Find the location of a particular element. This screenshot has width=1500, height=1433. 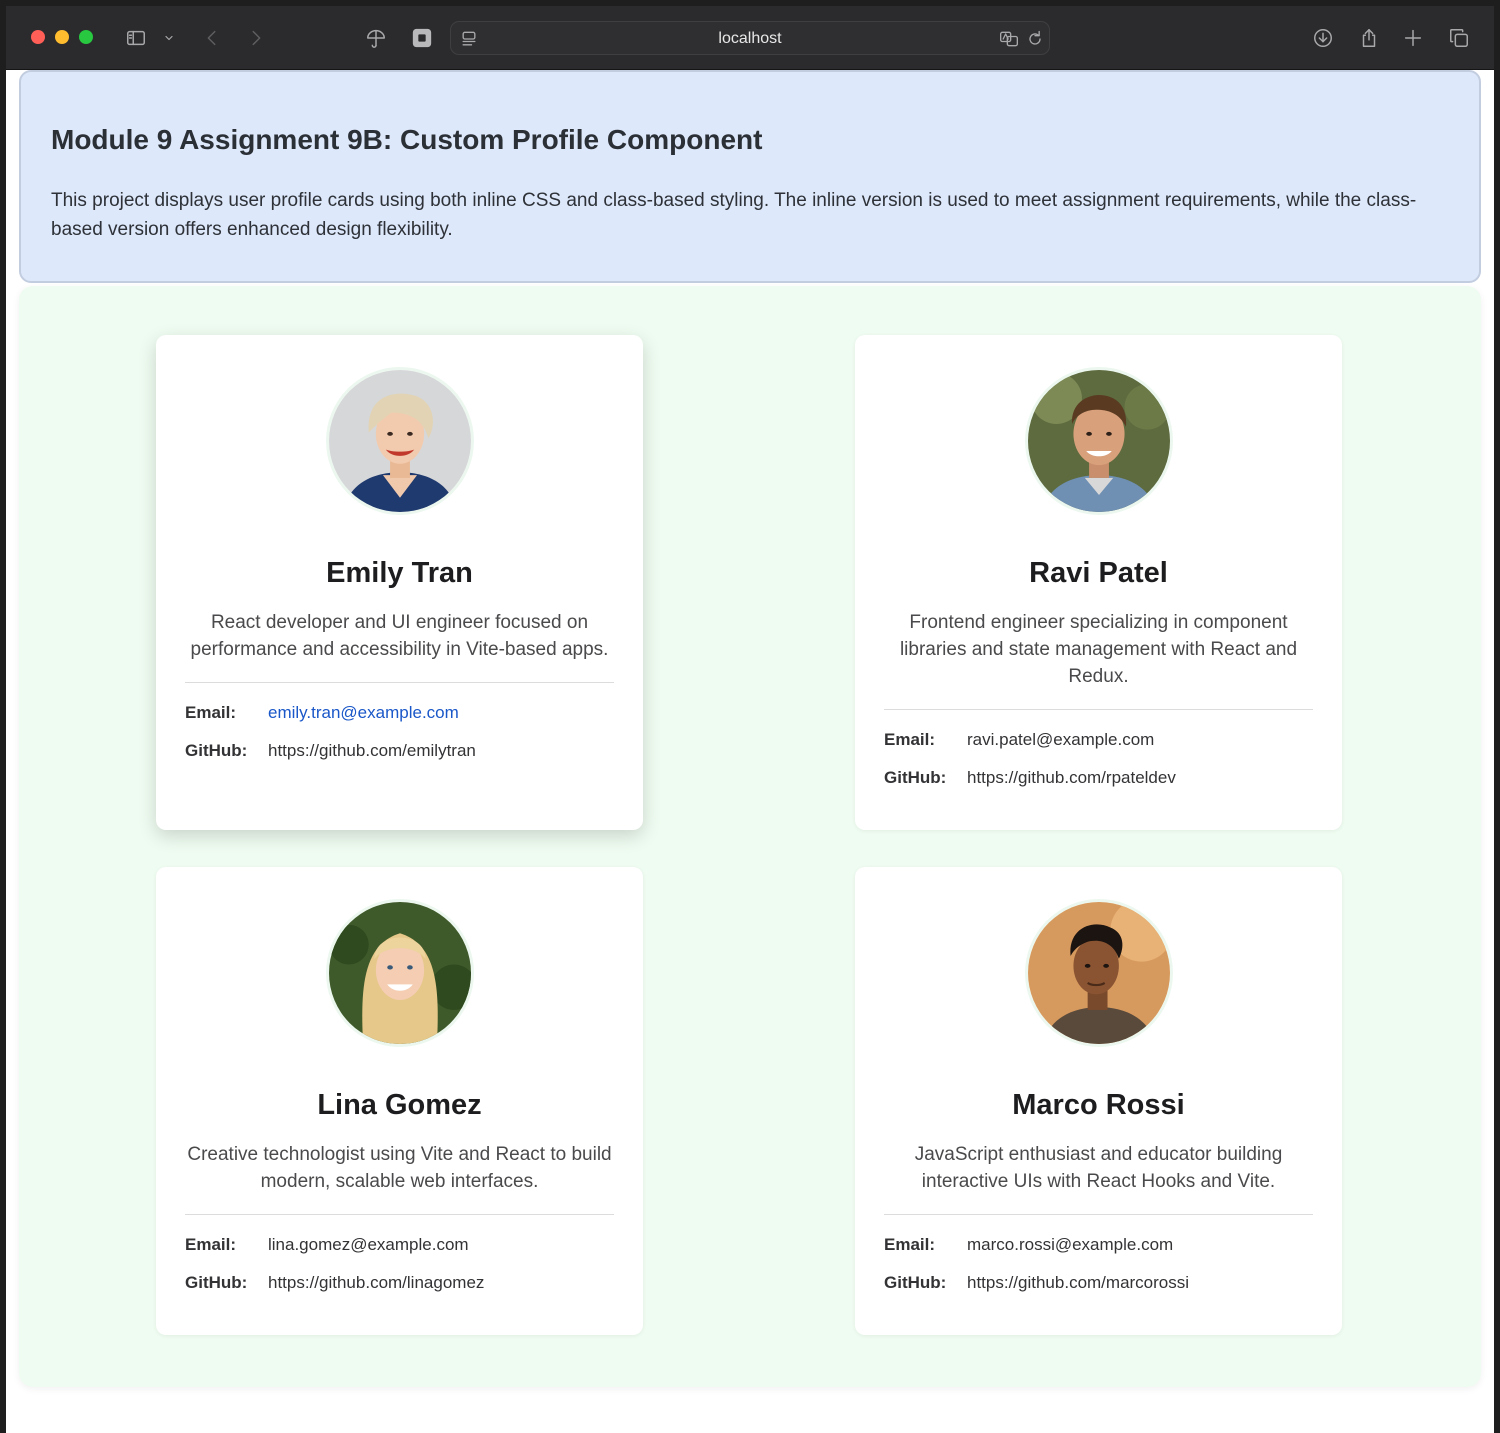

email-row: Email: emily.tran@example.com is located at coordinates (404, 714).